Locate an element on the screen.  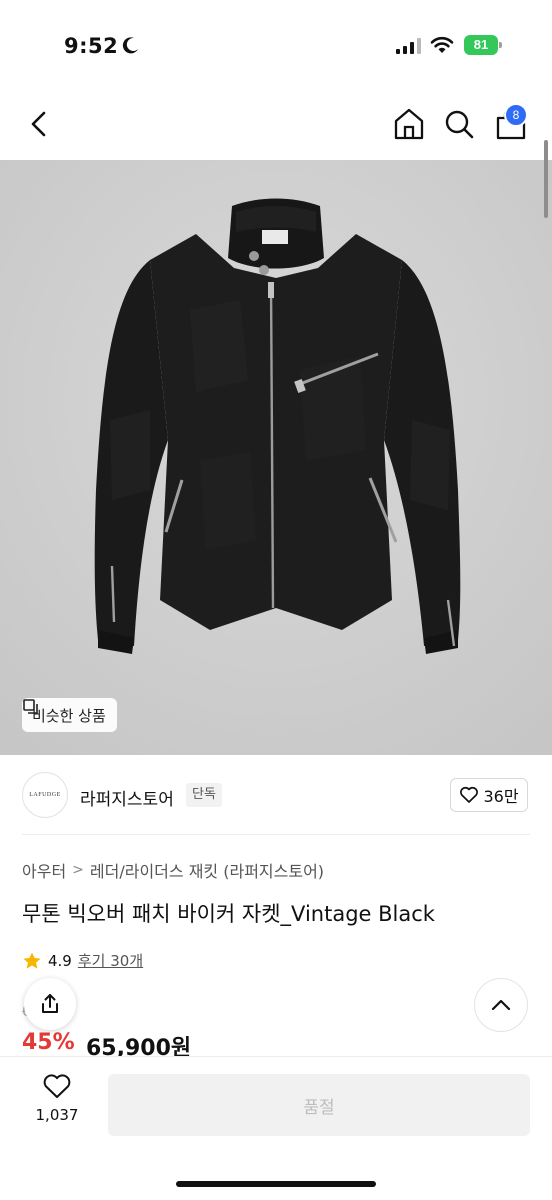
wishlist-count: 1,037 is located at coordinates (57, 1115).